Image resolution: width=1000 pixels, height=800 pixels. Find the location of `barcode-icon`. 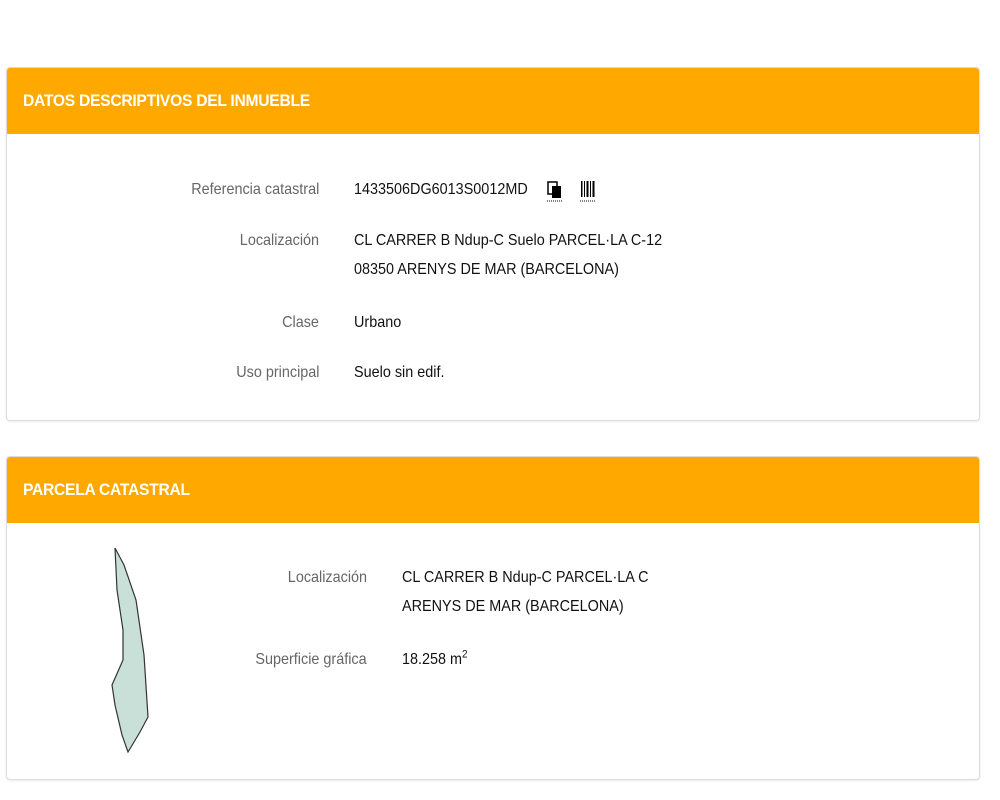

barcode-icon is located at coordinates (588, 193).